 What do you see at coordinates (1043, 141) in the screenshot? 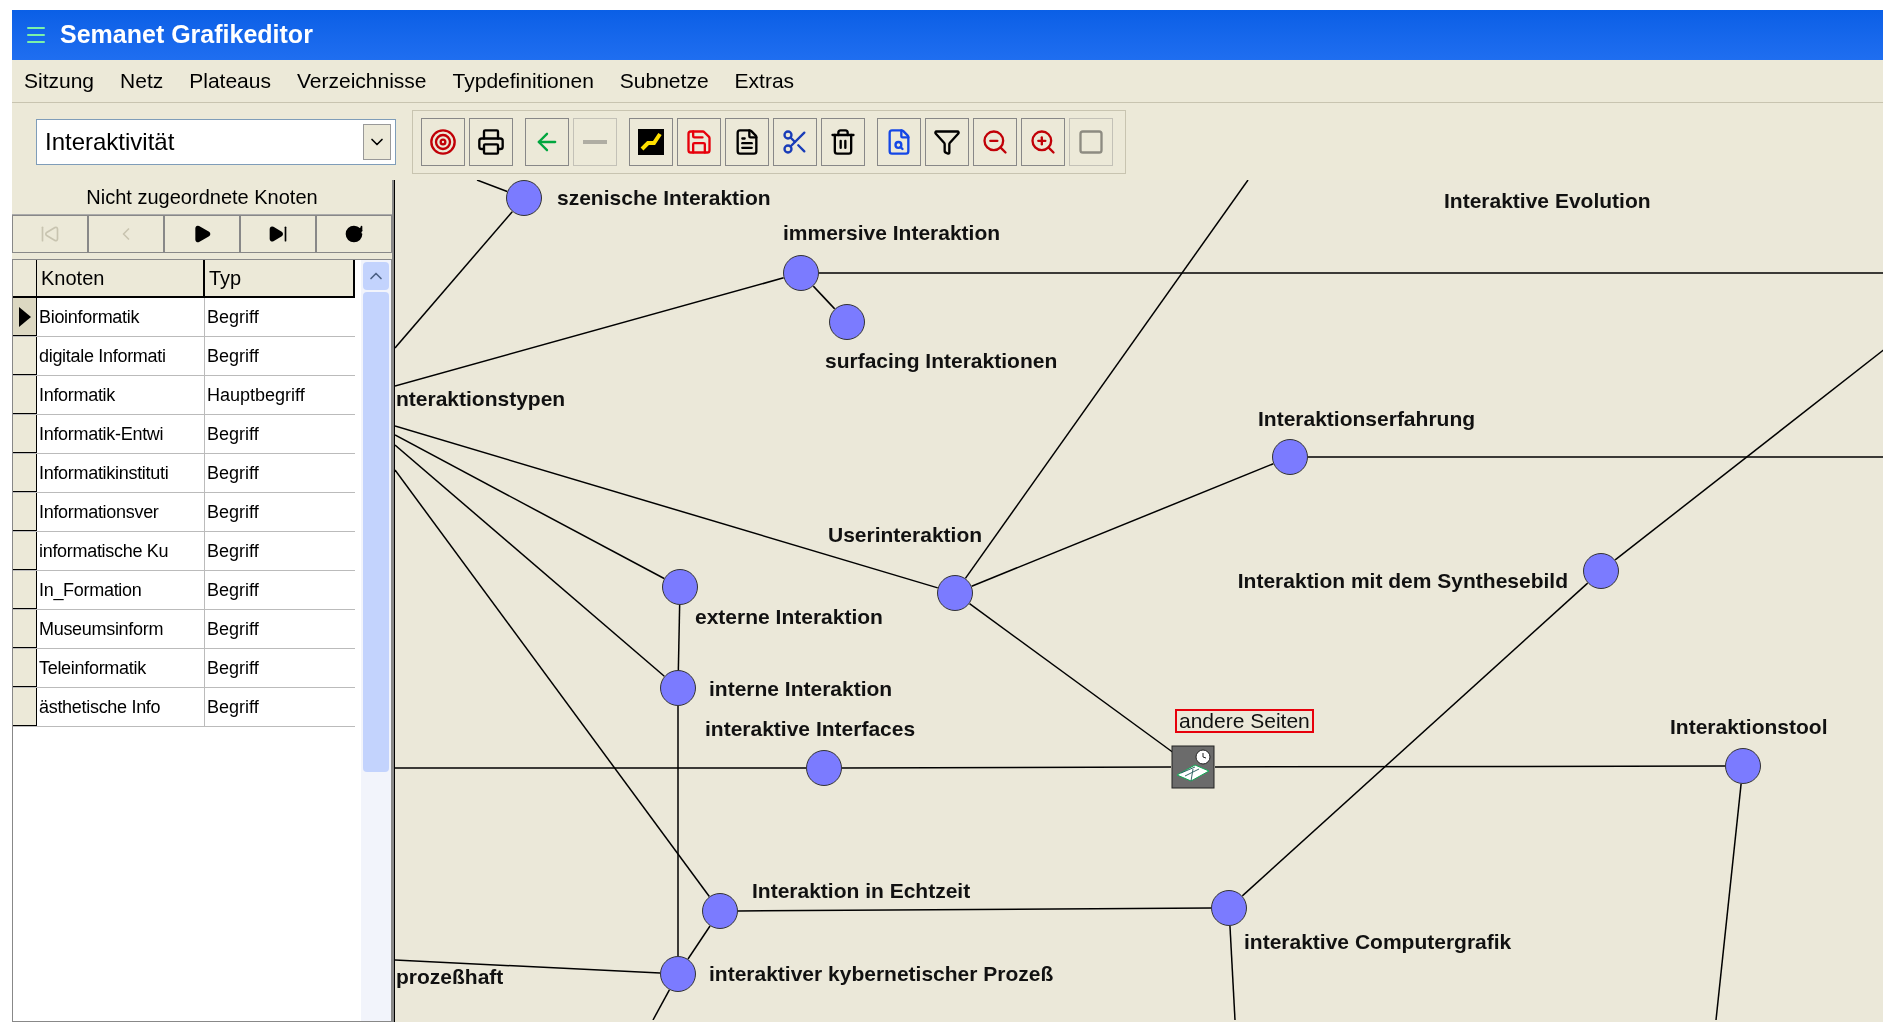
I see `zoom-in-icon` at bounding box center [1043, 141].